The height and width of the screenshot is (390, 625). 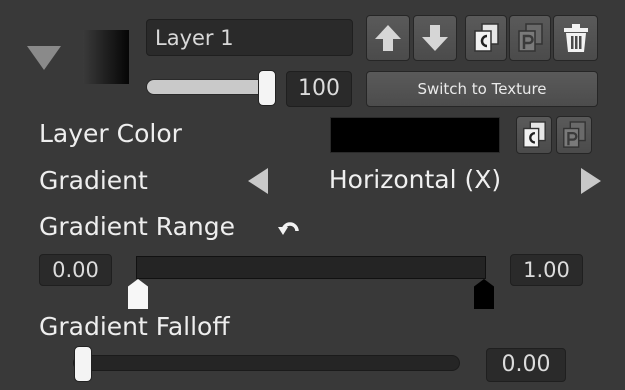 I want to click on falloff-input: 0.00, so click(x=526, y=365).